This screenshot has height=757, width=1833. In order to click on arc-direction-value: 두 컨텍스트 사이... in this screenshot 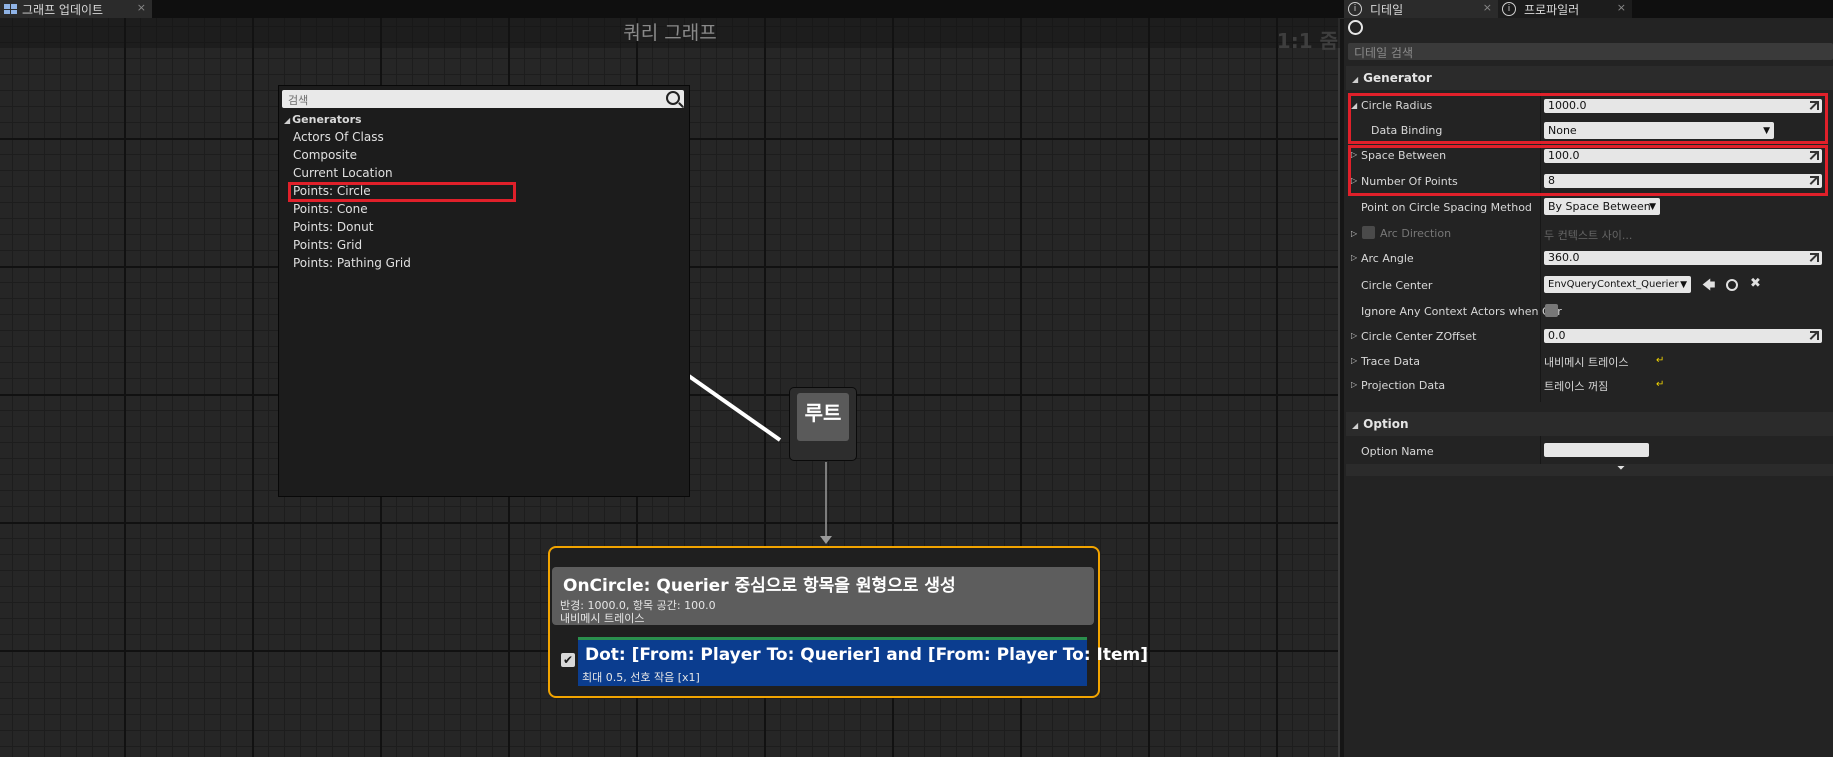, I will do `click(1588, 235)`.